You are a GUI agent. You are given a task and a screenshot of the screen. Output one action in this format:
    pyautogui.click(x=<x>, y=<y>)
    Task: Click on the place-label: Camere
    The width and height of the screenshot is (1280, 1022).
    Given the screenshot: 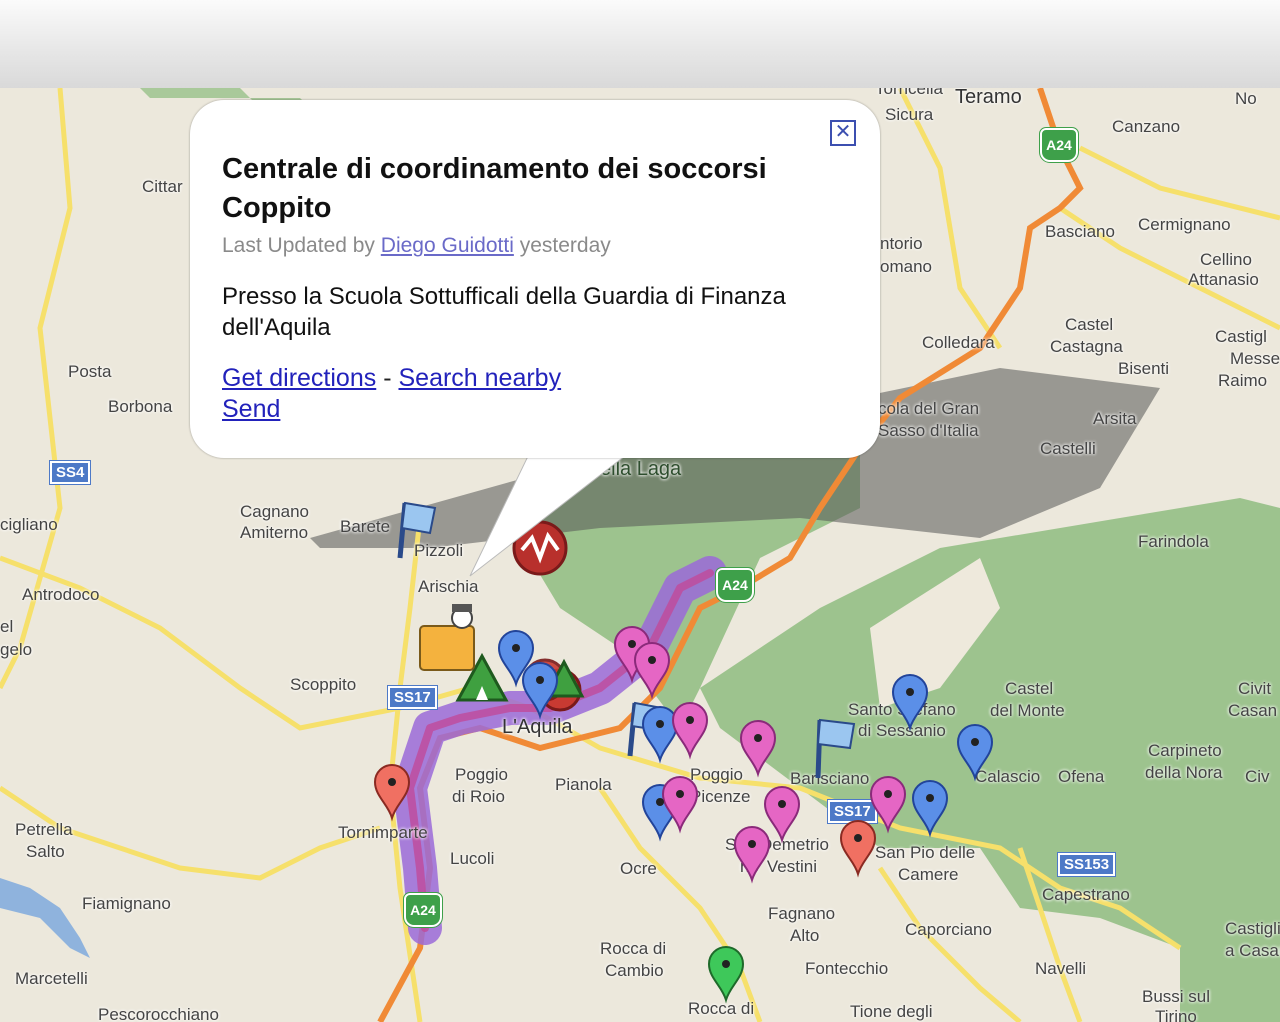 What is the action you would take?
    pyautogui.click(x=928, y=874)
    